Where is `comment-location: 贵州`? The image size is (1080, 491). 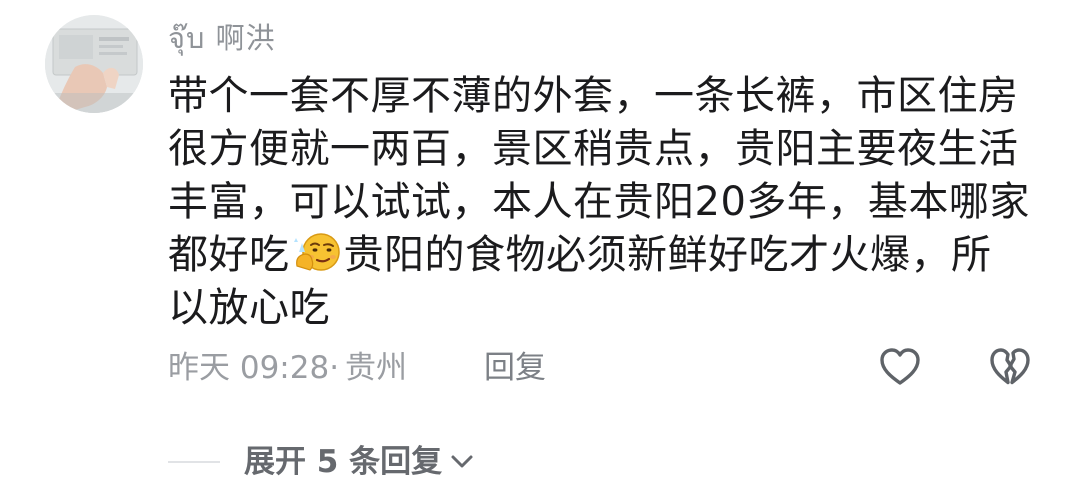
comment-location: 贵州 is located at coordinates (376, 368).